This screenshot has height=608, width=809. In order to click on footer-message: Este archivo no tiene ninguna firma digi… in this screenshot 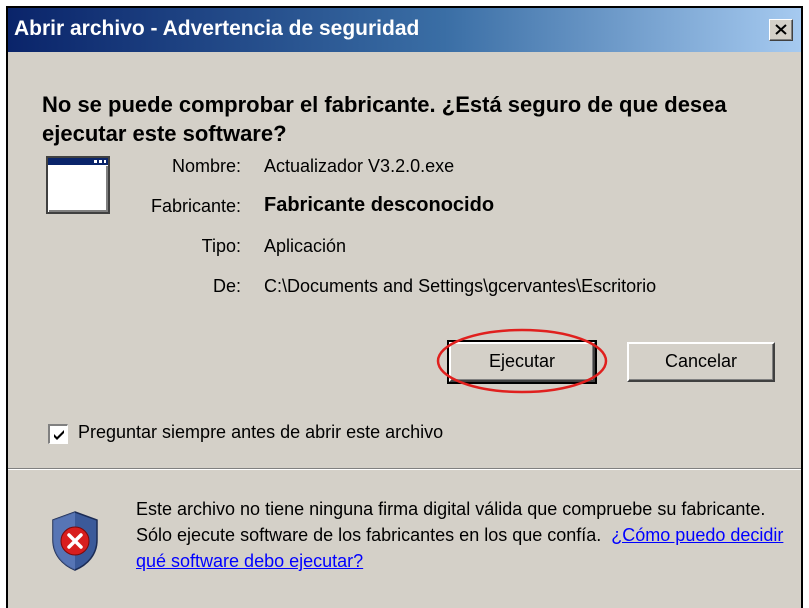, I will do `click(461, 535)`.